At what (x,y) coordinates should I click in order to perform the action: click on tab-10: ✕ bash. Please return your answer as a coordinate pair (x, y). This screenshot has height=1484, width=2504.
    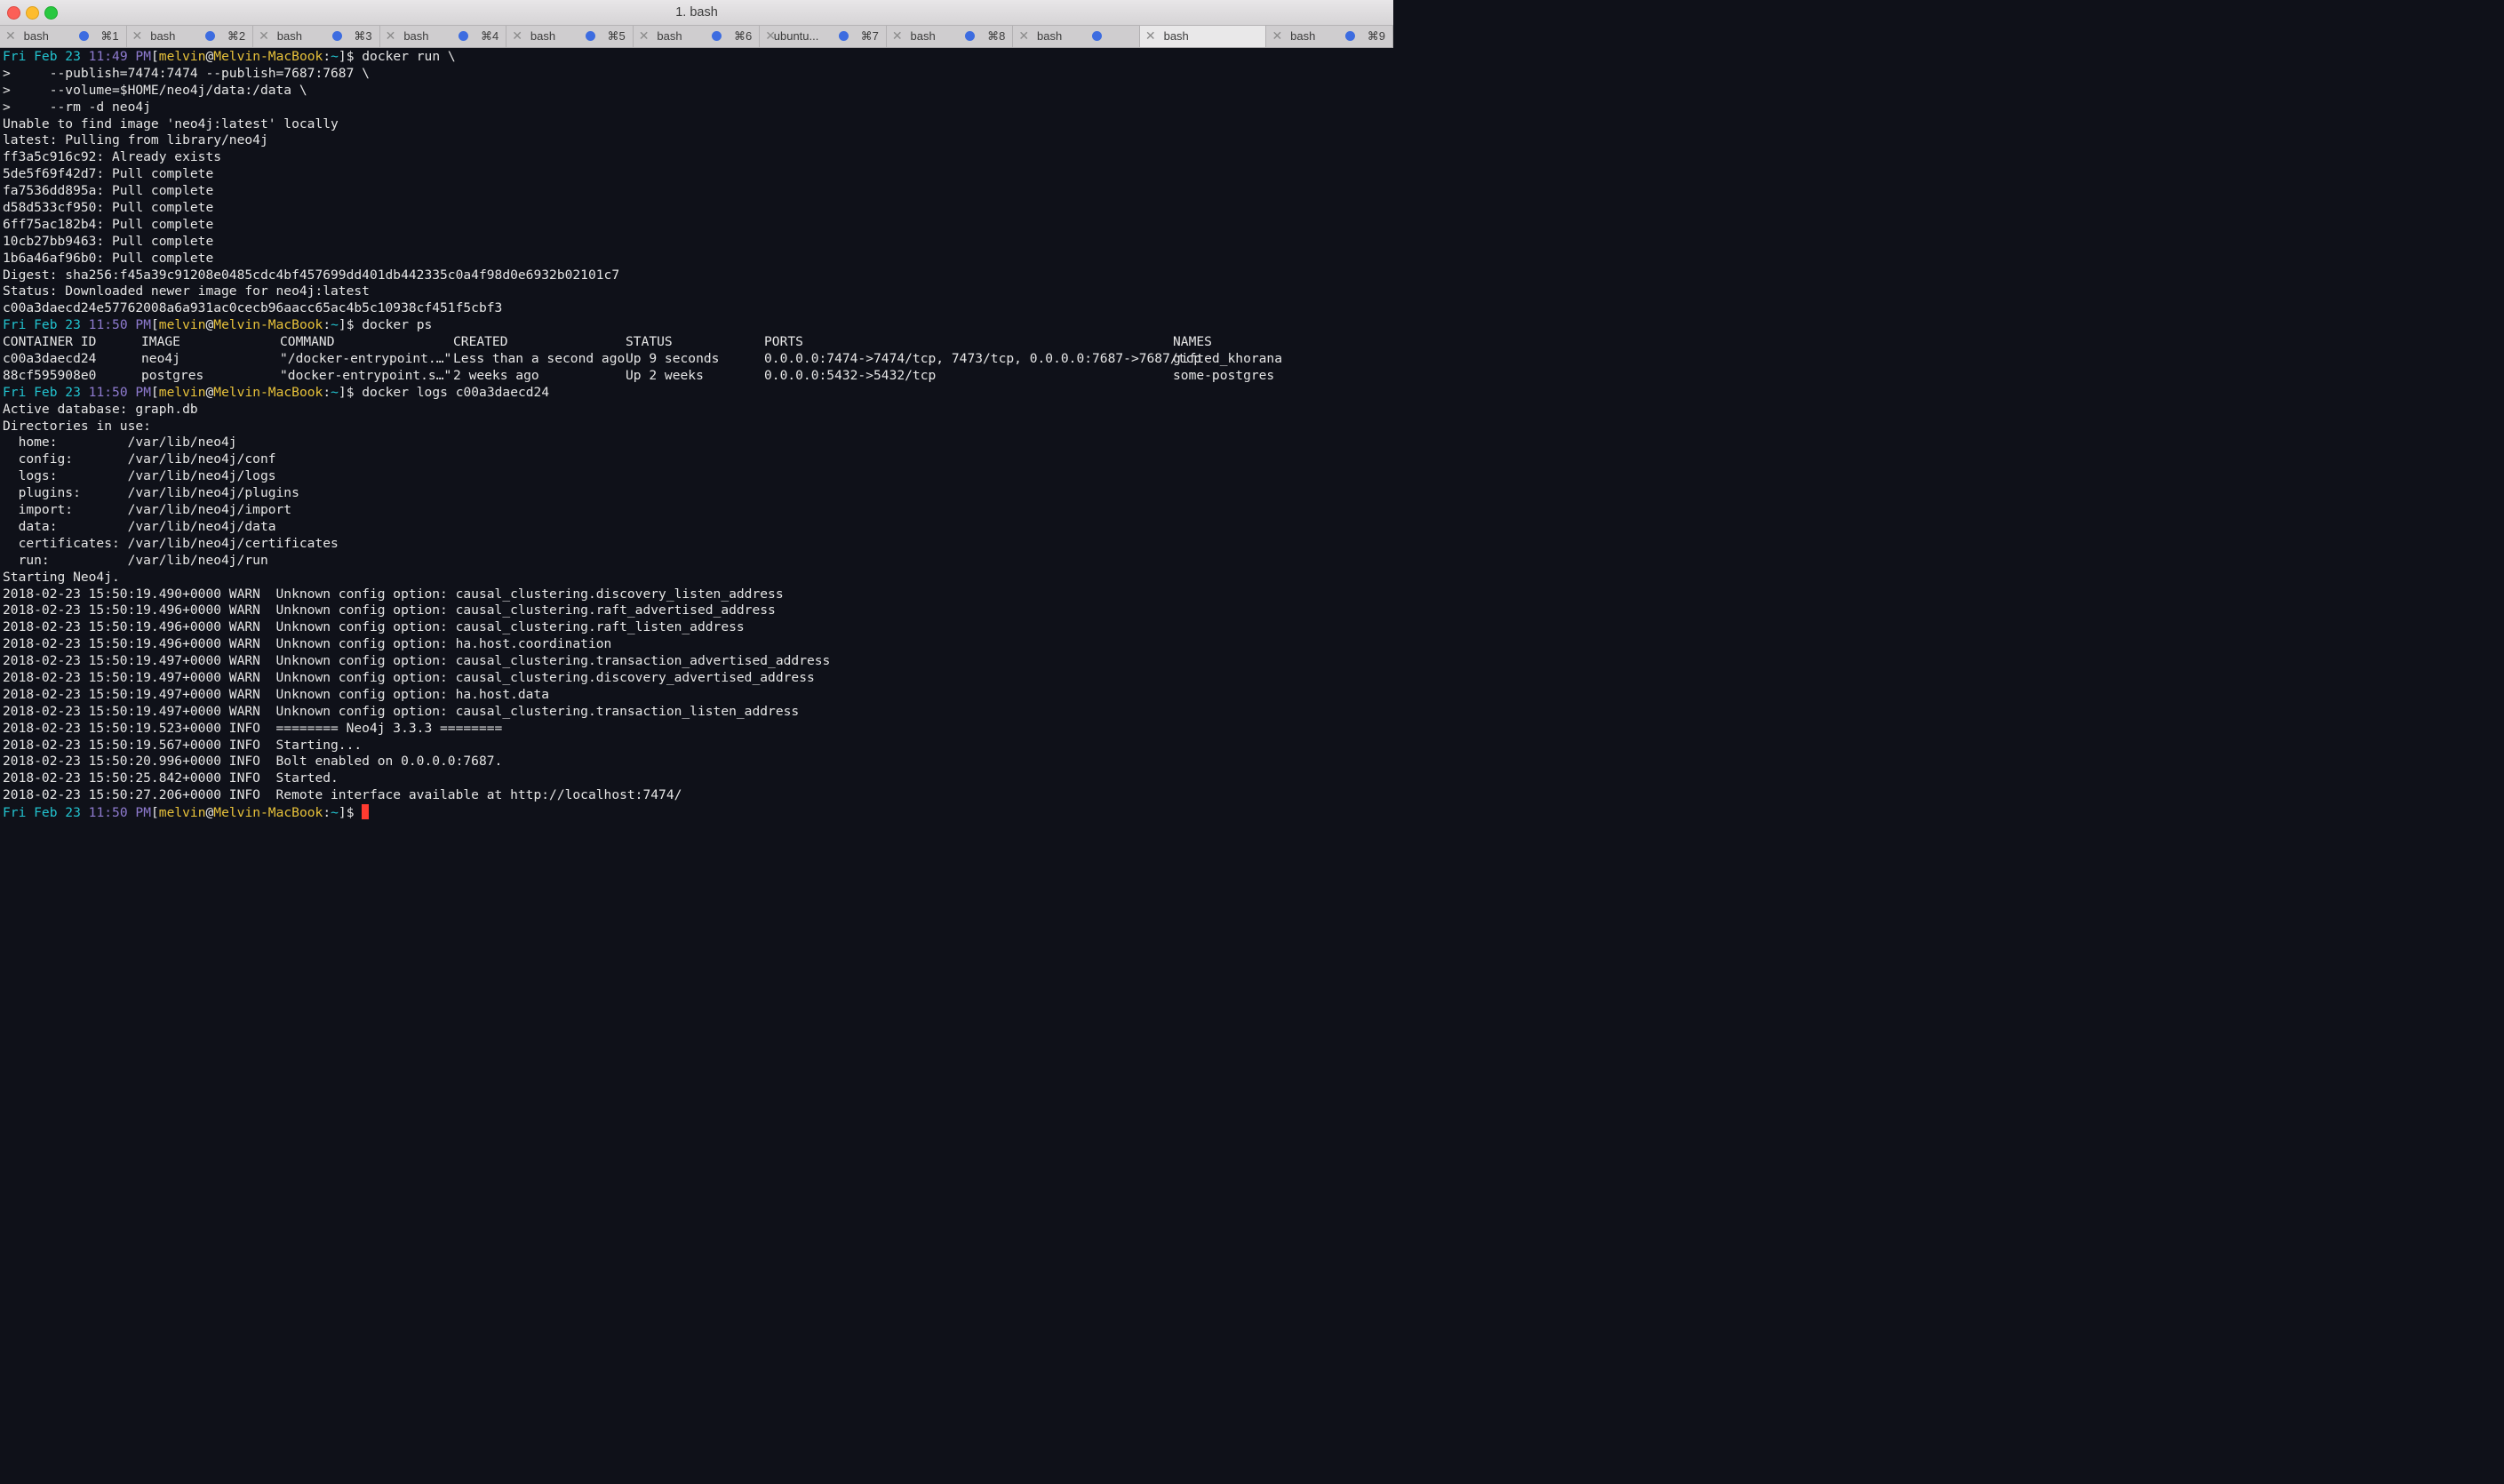
    Looking at the image, I should click on (1203, 37).